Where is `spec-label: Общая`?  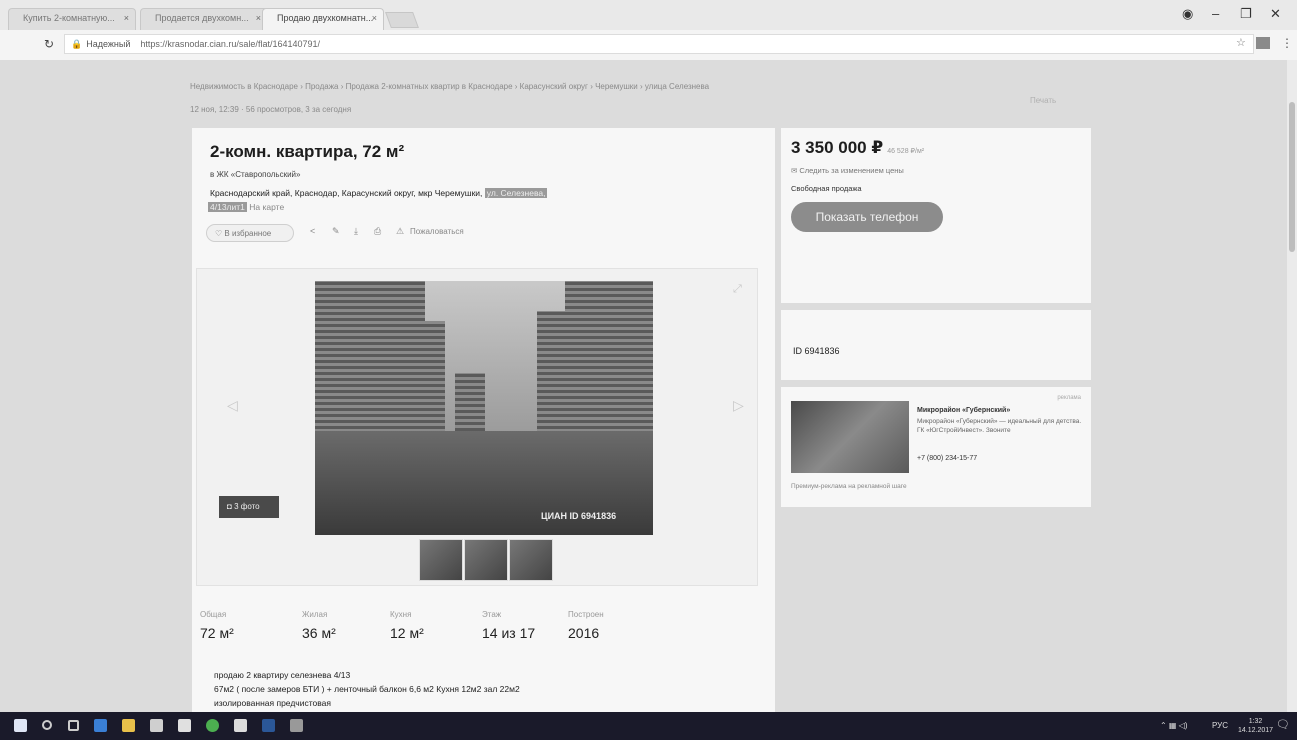
spec-label: Общая is located at coordinates (213, 614).